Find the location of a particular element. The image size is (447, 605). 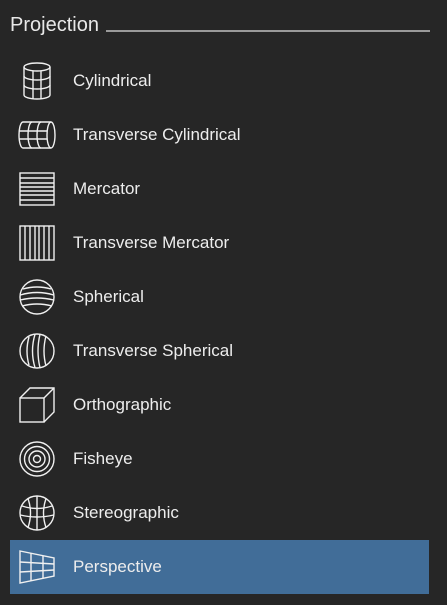

sphere-icon is located at coordinates (37, 297).